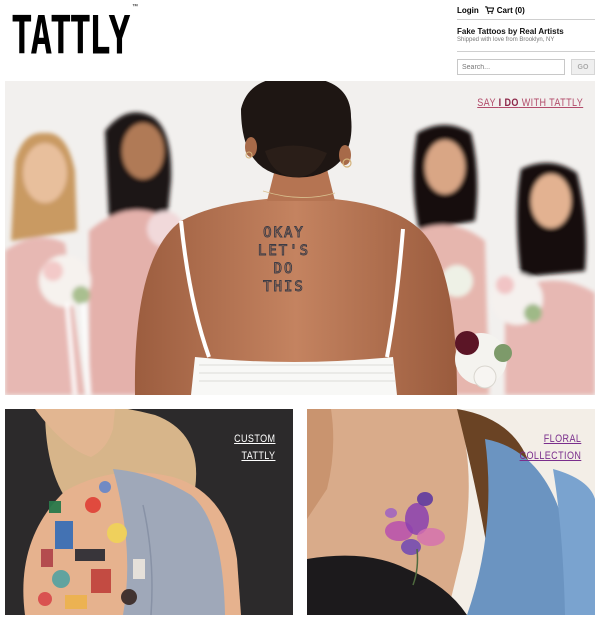 This screenshot has width=600, height=626. I want to click on go-button: GO, so click(583, 67).